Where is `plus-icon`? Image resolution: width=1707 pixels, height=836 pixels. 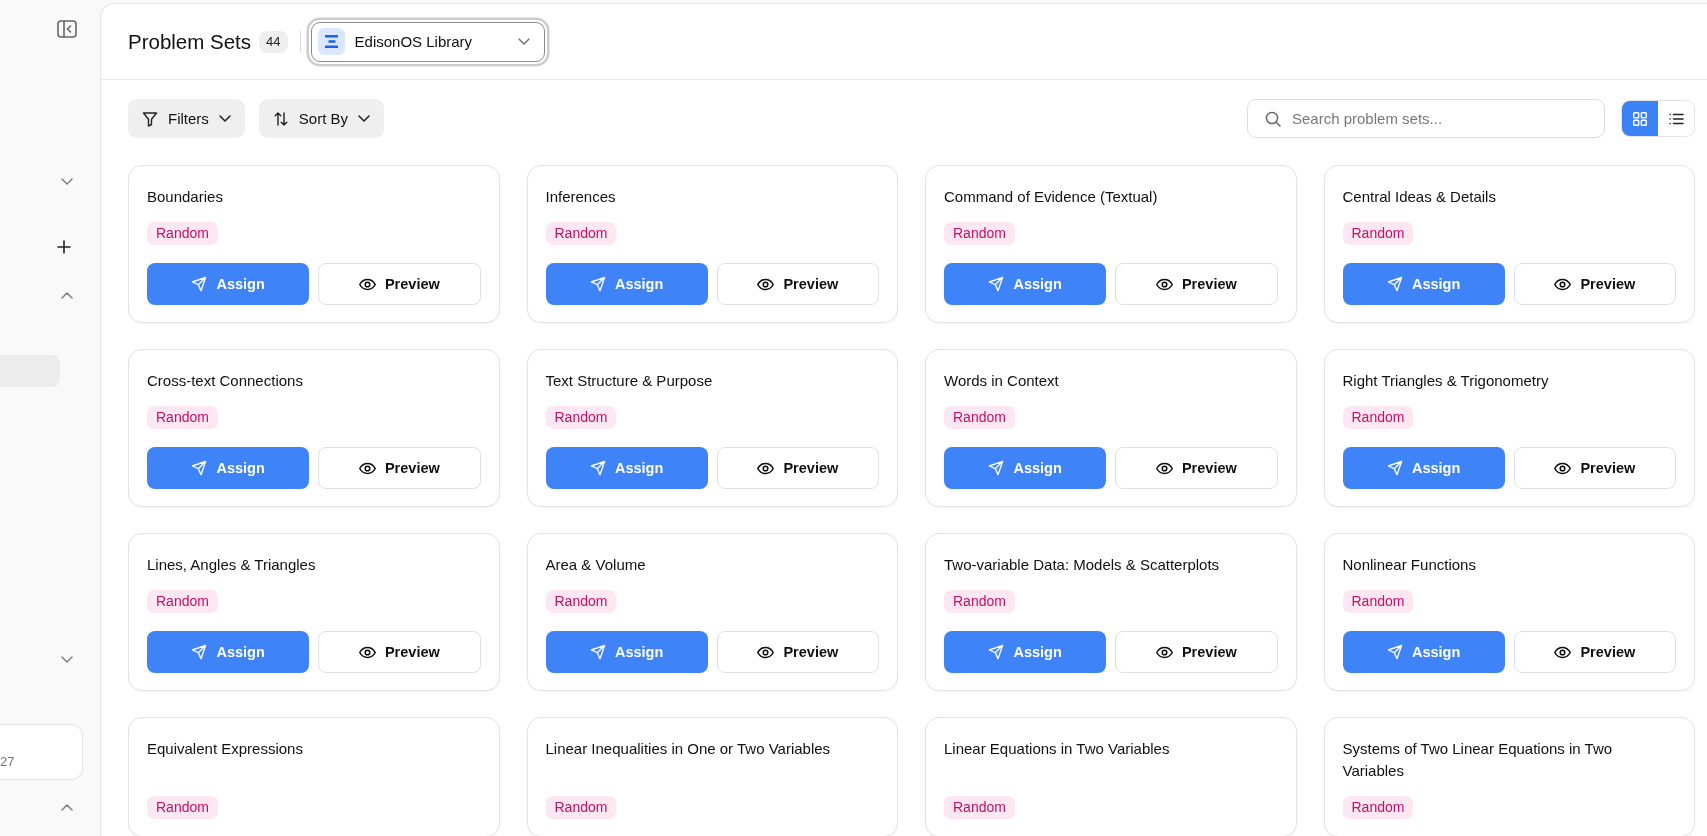 plus-icon is located at coordinates (64, 247).